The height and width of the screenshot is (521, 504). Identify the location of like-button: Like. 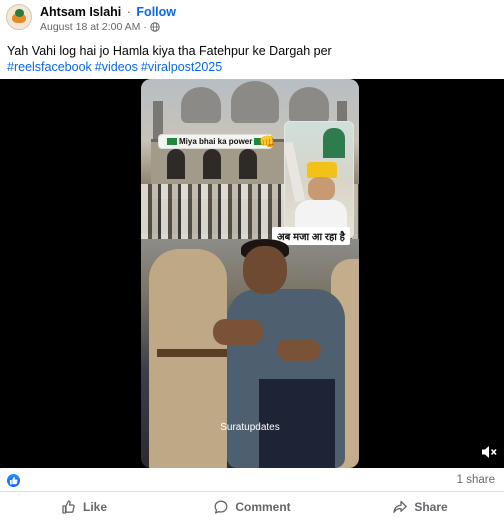
(84, 507).